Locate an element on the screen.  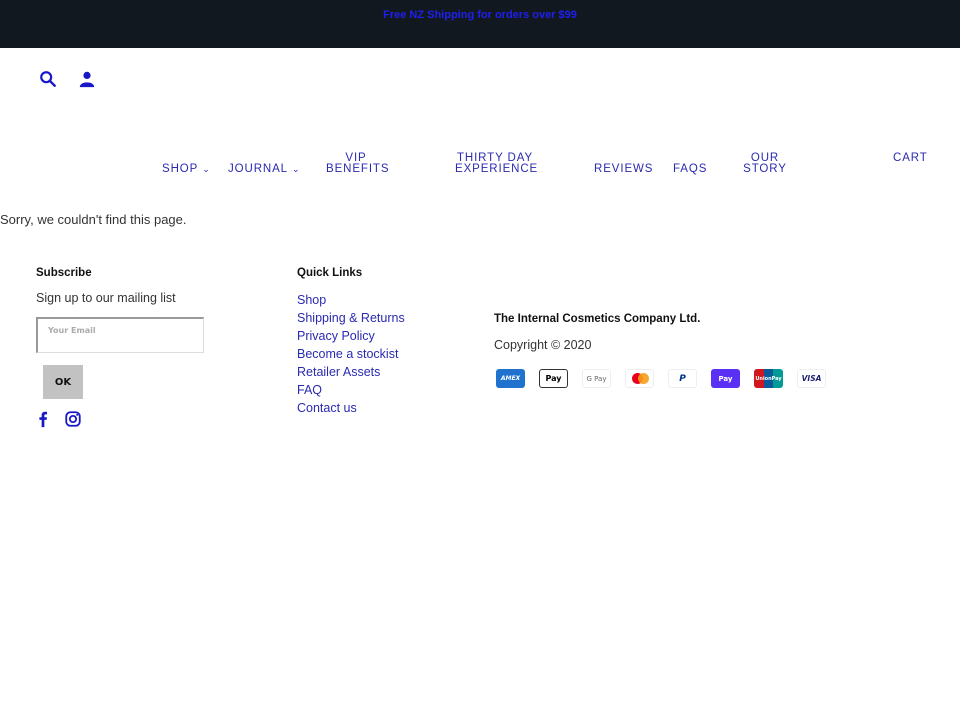
nav-label: VIP Benefits is located at coordinates (358, 163).